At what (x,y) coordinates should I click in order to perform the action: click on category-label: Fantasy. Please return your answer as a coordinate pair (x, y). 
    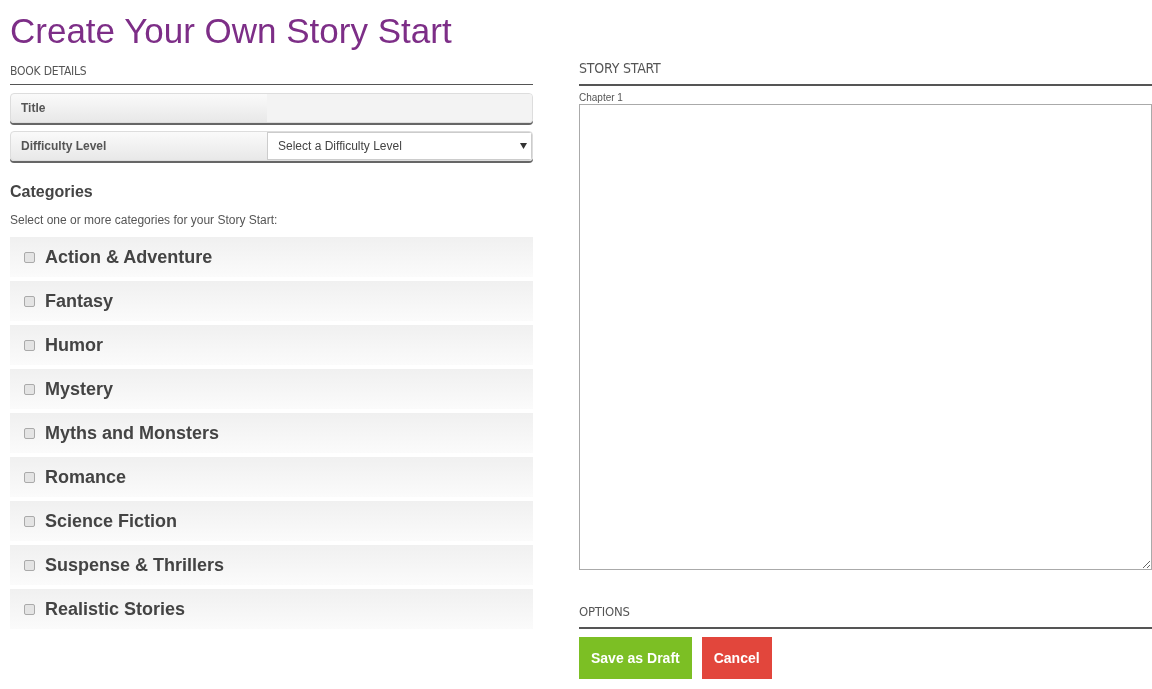
    Looking at the image, I should click on (79, 301).